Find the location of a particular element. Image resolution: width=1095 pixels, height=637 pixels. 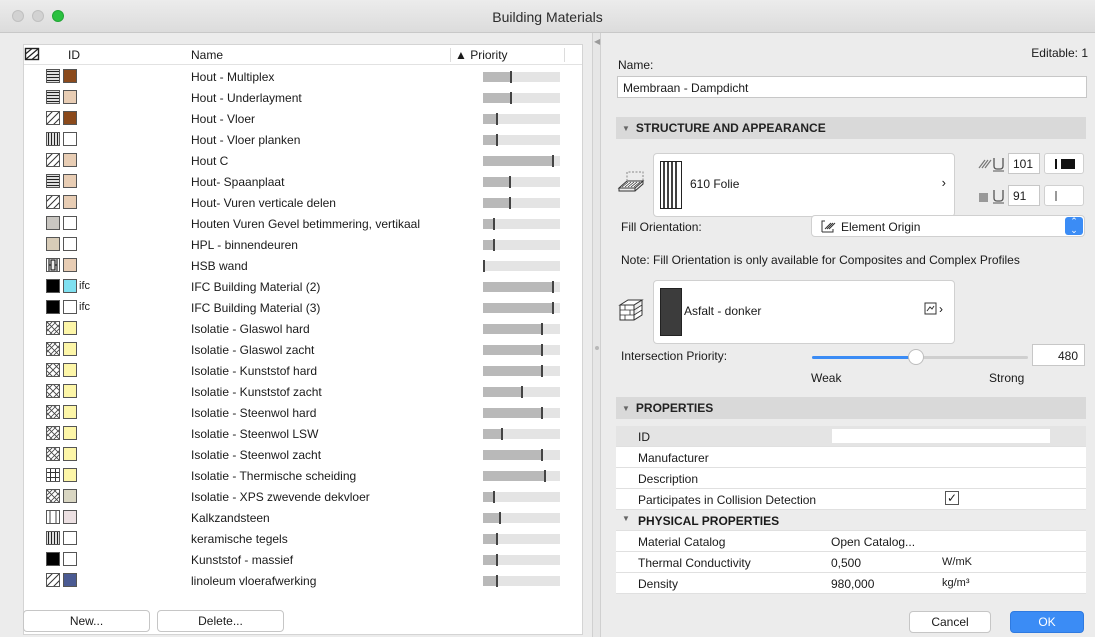

table-row: Isolatie - Thermische scheiding is located at coordinates (303, 475).